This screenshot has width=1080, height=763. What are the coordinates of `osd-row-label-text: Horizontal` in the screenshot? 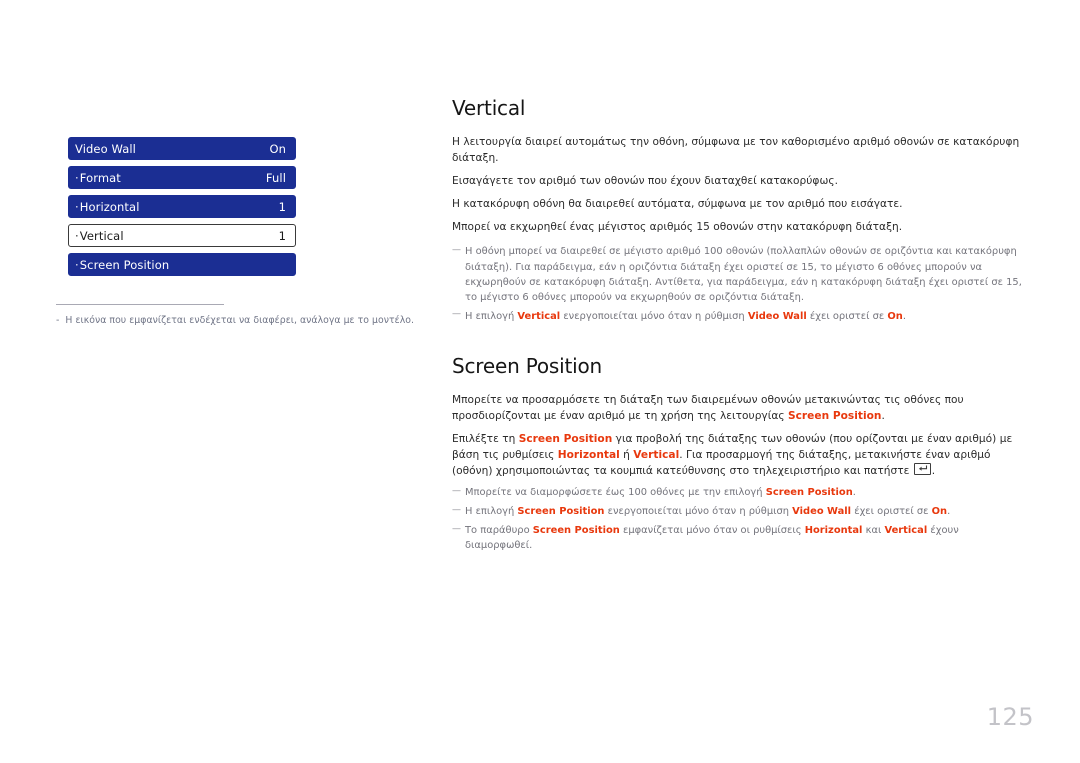 It's located at (109, 206).